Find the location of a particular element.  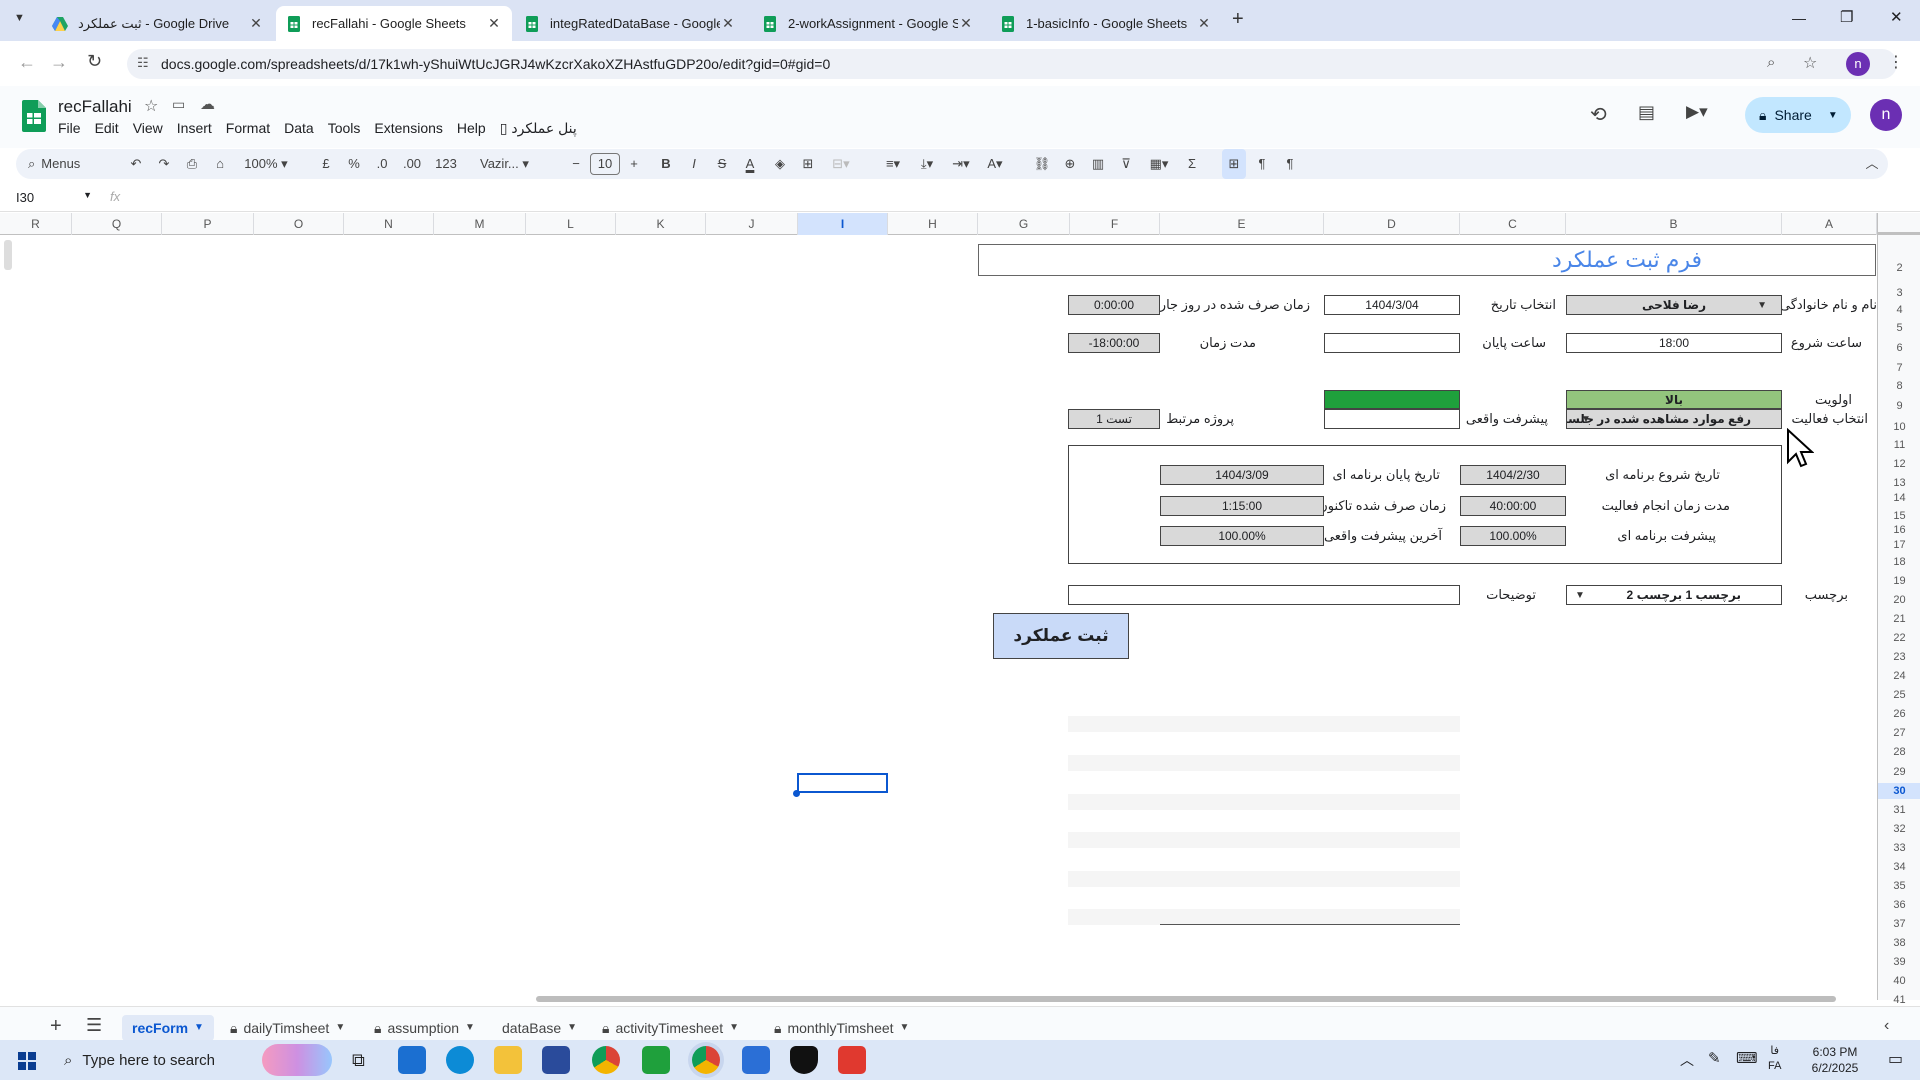

menu-help: Help is located at coordinates (471, 128).